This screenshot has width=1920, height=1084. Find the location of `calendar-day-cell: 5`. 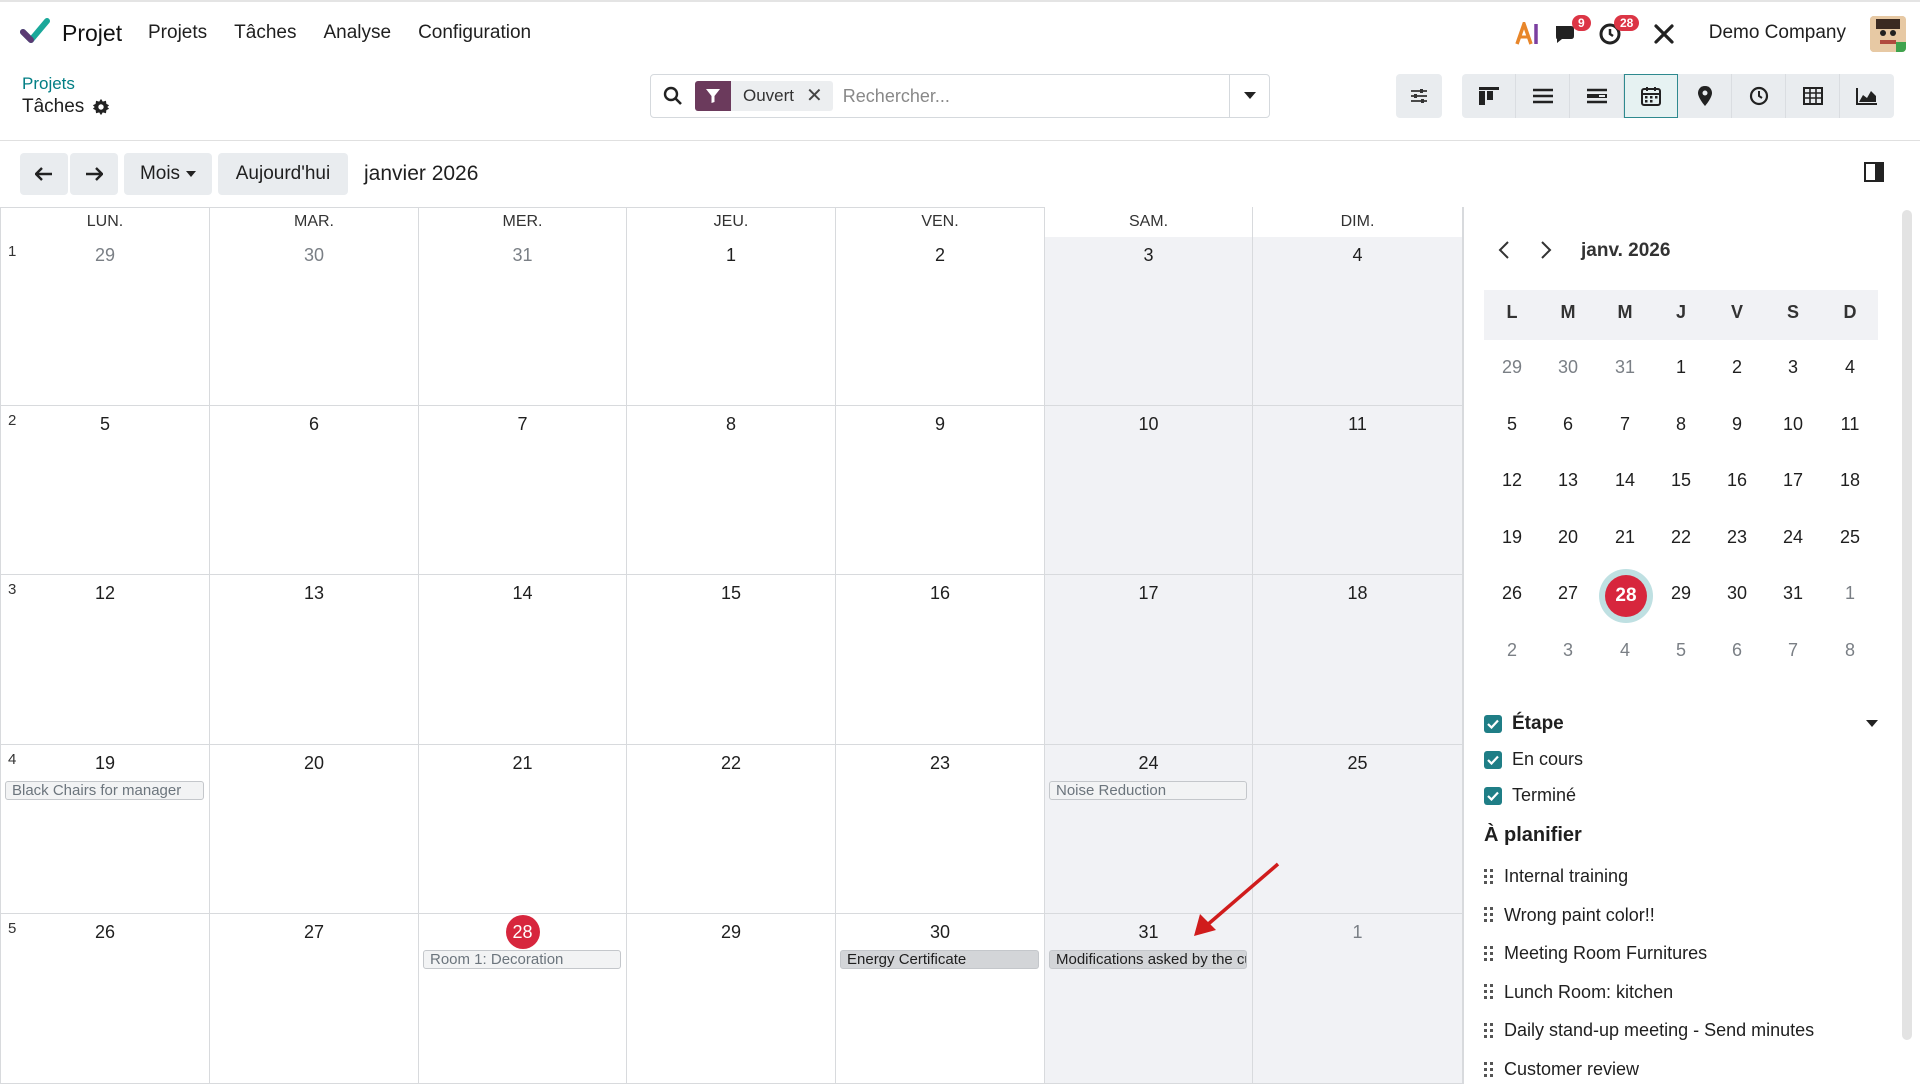

calendar-day-cell: 5 is located at coordinates (105, 490).